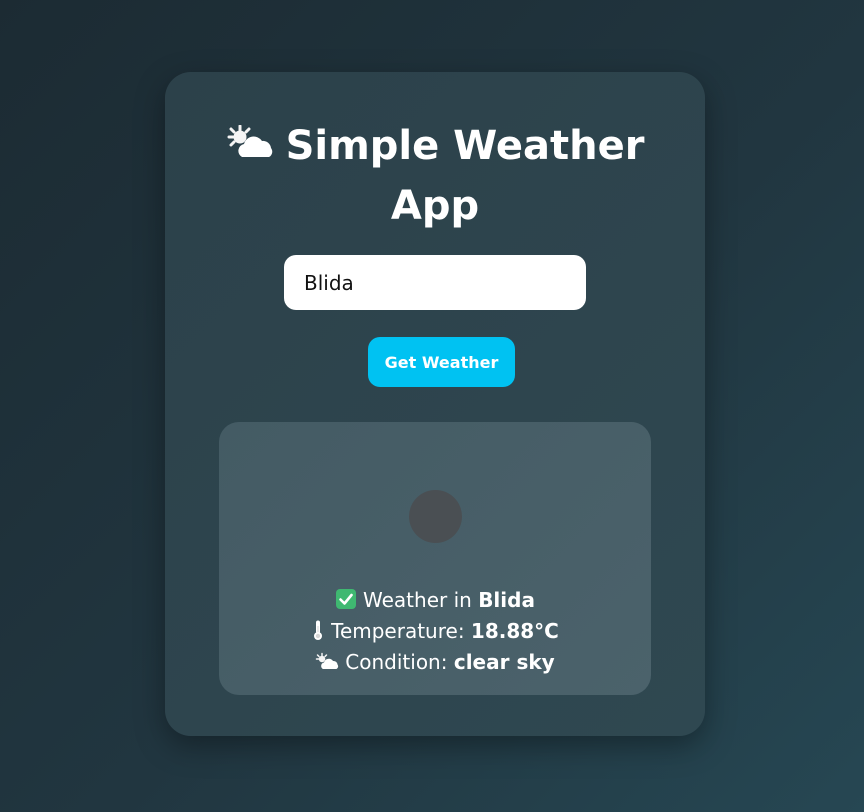  What do you see at coordinates (435, 176) in the screenshot?
I see `page-title: Simple Weather App` at bounding box center [435, 176].